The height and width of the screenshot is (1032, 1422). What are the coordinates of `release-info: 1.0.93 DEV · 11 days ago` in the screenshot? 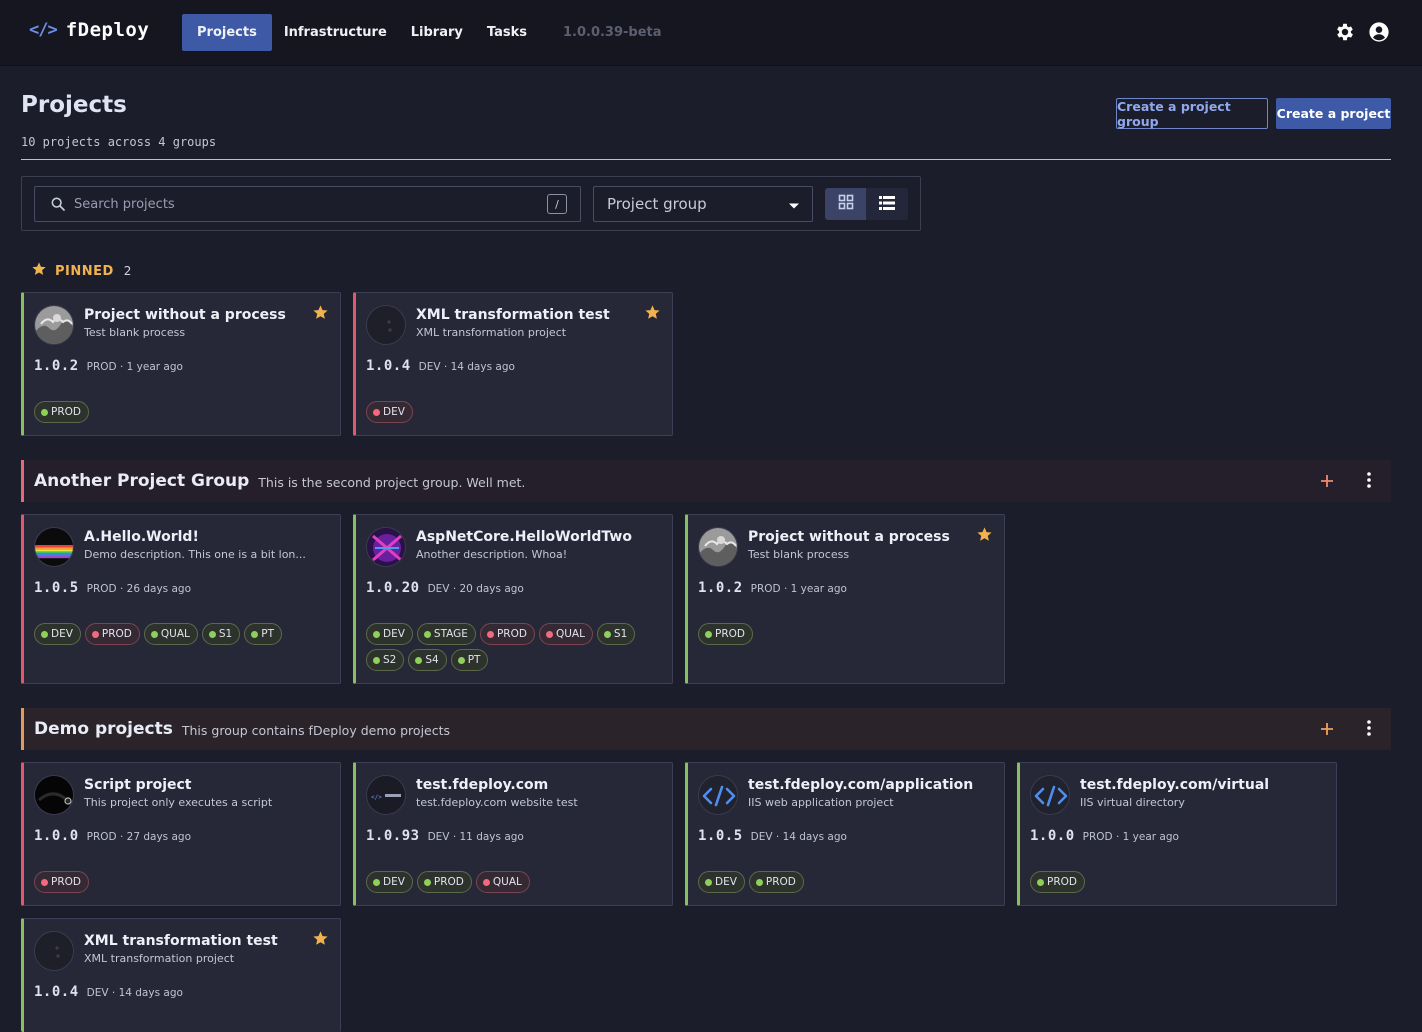 It's located at (445, 836).